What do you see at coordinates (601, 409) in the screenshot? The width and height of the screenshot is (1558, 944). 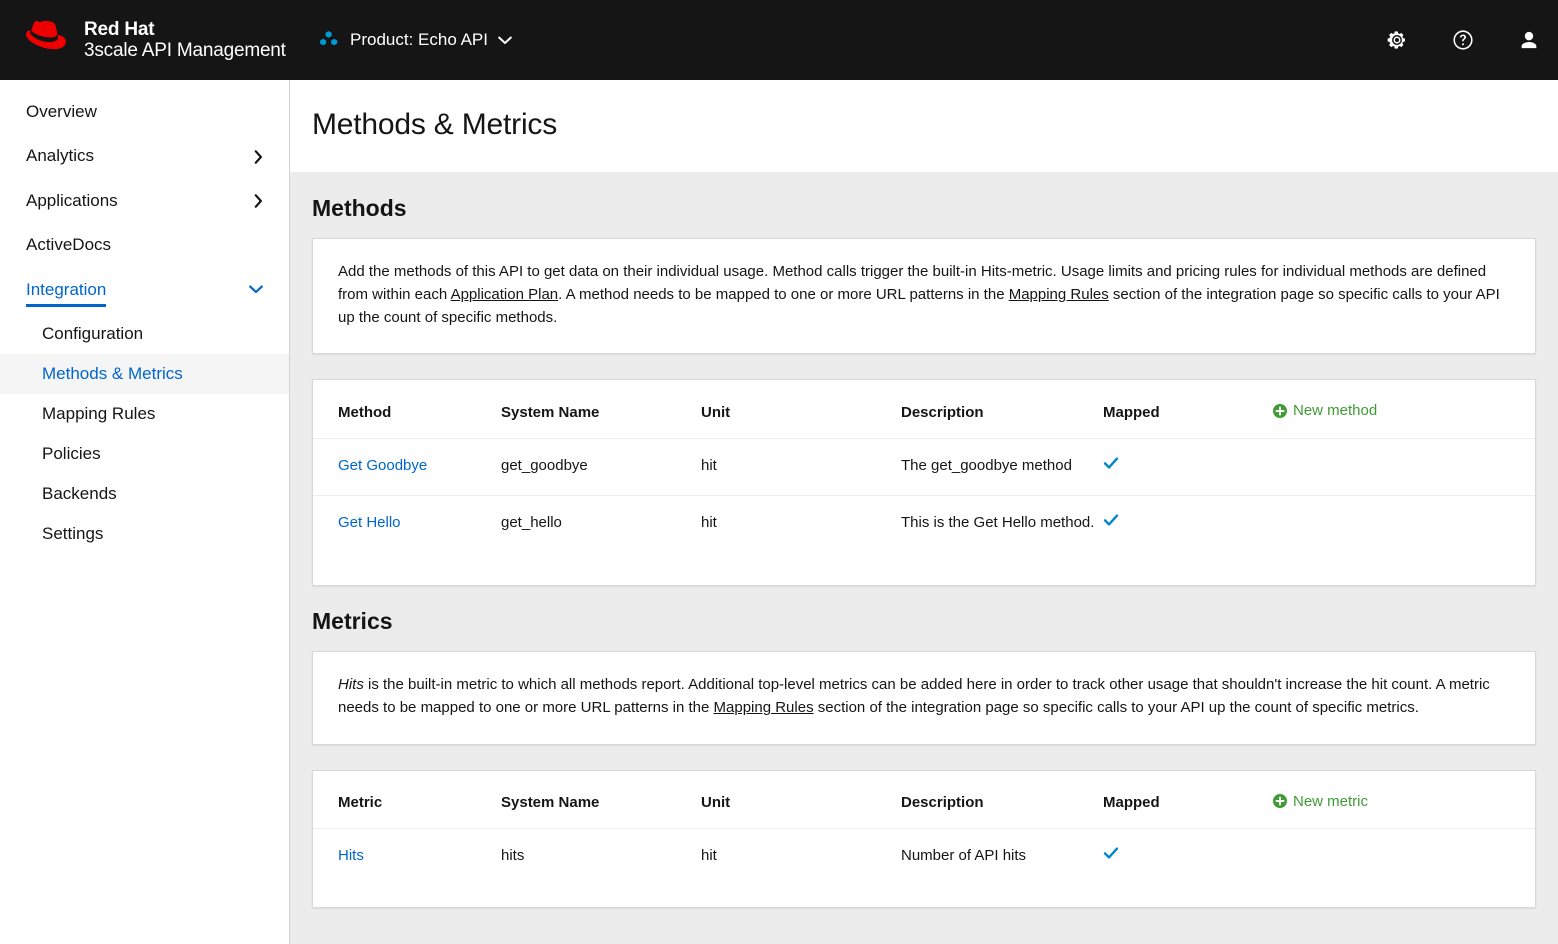 I see `methods-col-system-name: System Name` at bounding box center [601, 409].